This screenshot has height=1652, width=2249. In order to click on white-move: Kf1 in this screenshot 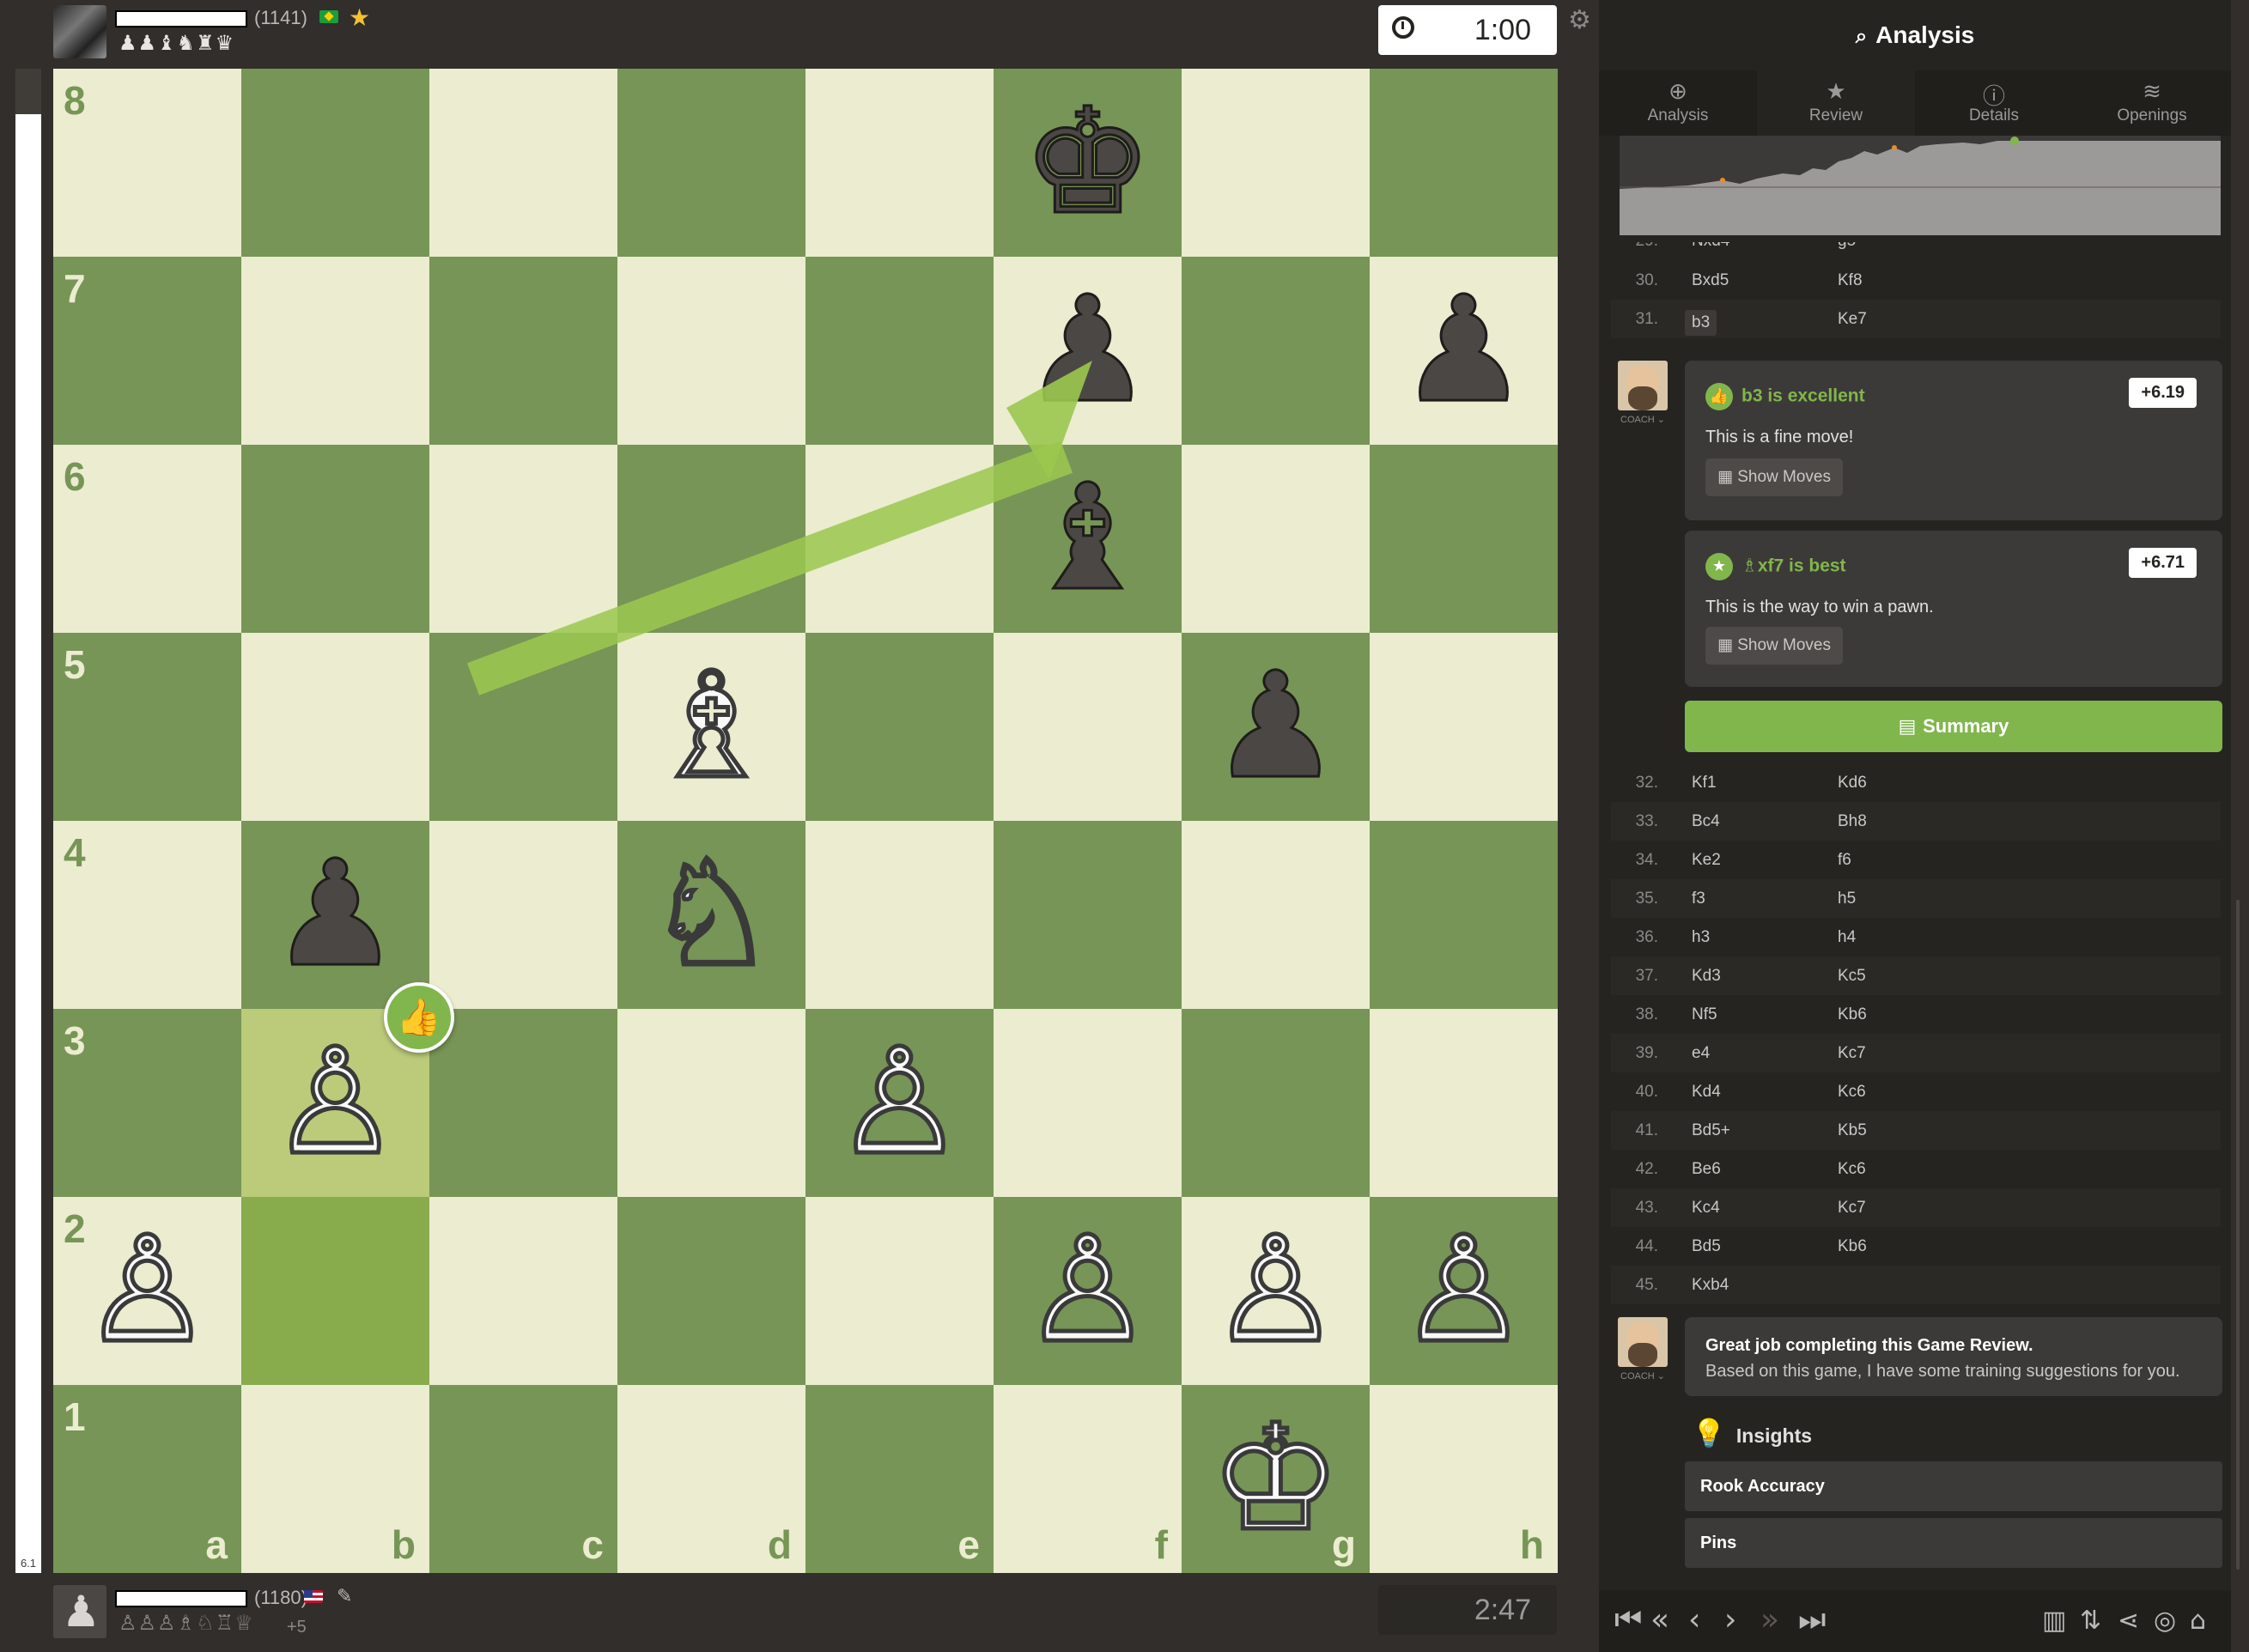, I will do `click(1704, 783)`.